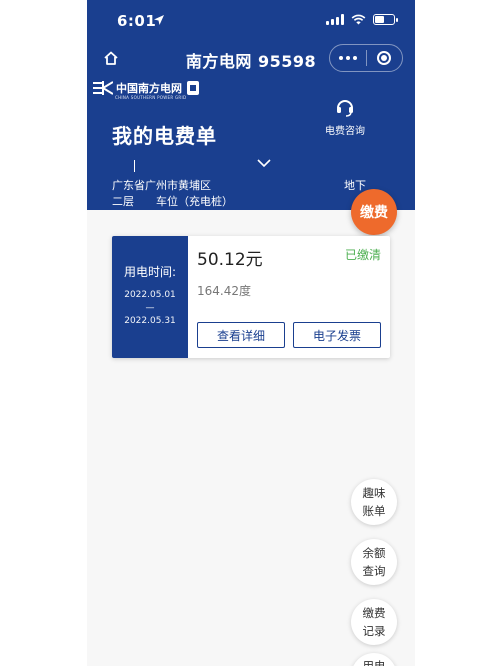 The image size is (500, 666). What do you see at coordinates (134, 166) in the screenshot?
I see `account-selector-cursor` at bounding box center [134, 166].